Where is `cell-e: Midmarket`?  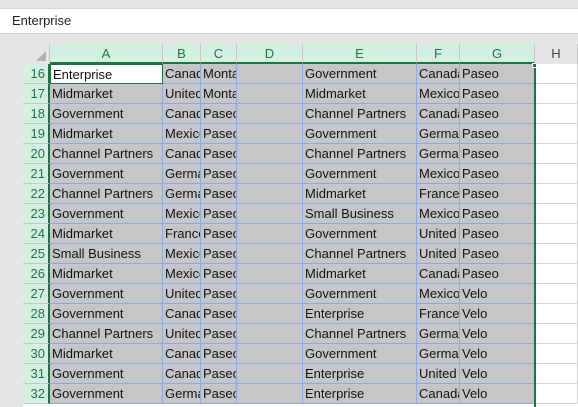 cell-e: Midmarket is located at coordinates (360, 94).